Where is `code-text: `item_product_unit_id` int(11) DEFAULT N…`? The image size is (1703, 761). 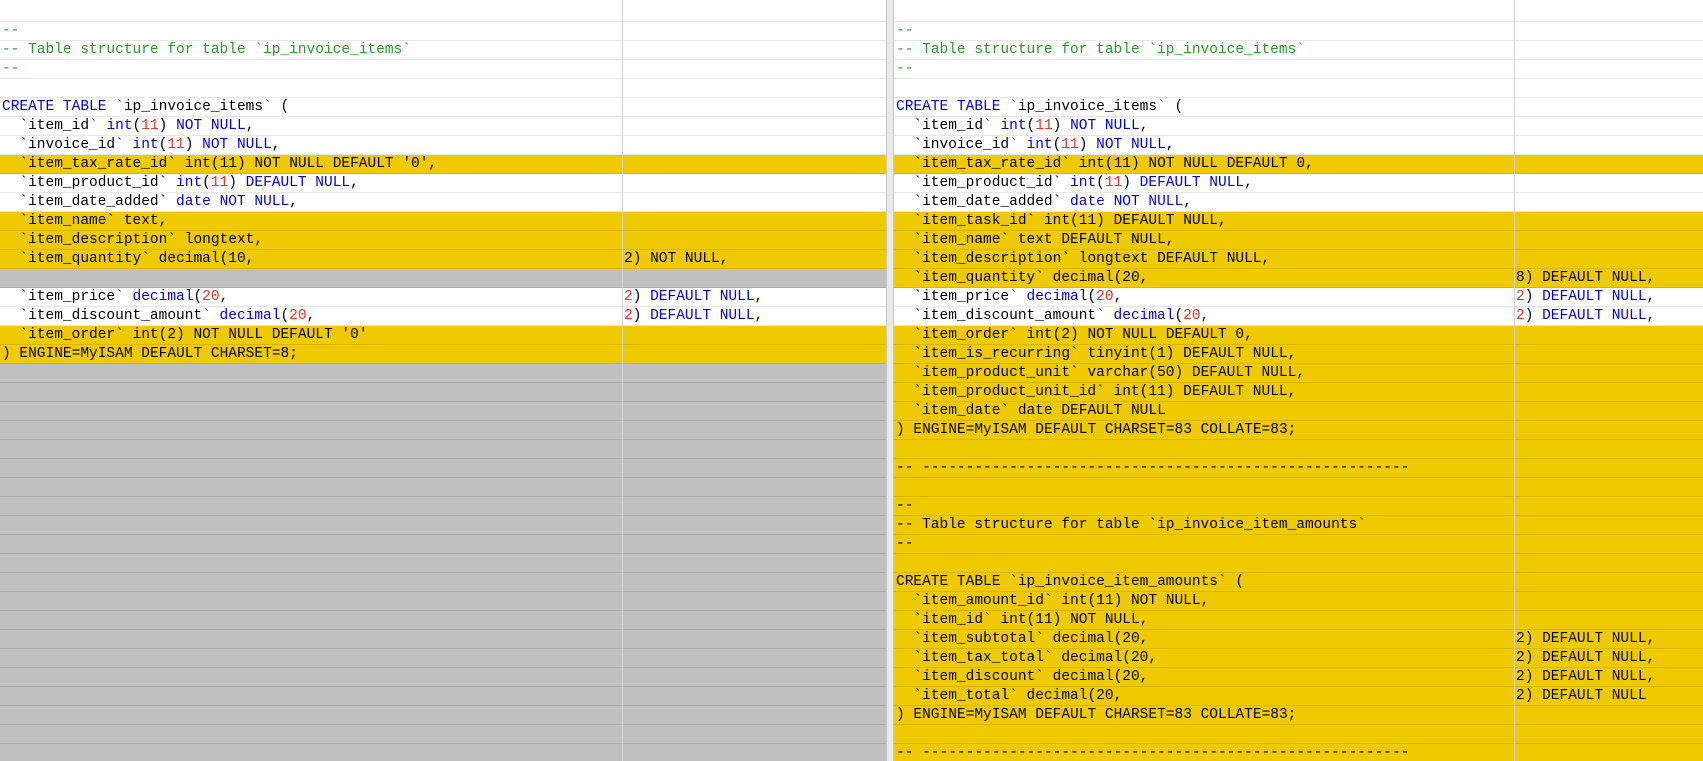 code-text: `item_product_unit_id` int(11) DEFAULT N… is located at coordinates (1105, 392).